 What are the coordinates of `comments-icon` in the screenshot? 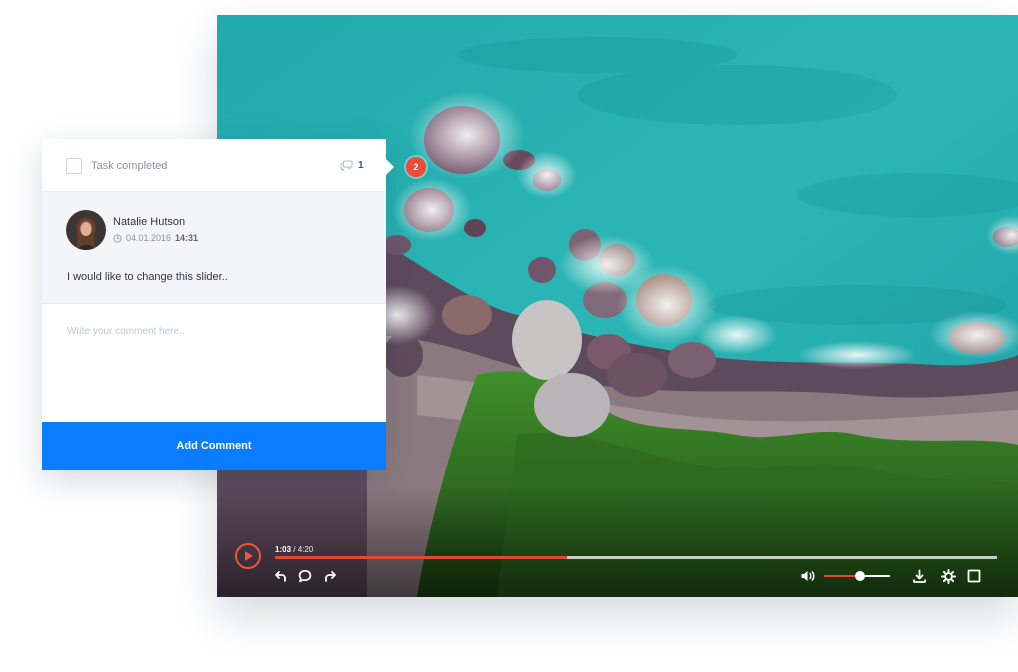 It's located at (346, 165).